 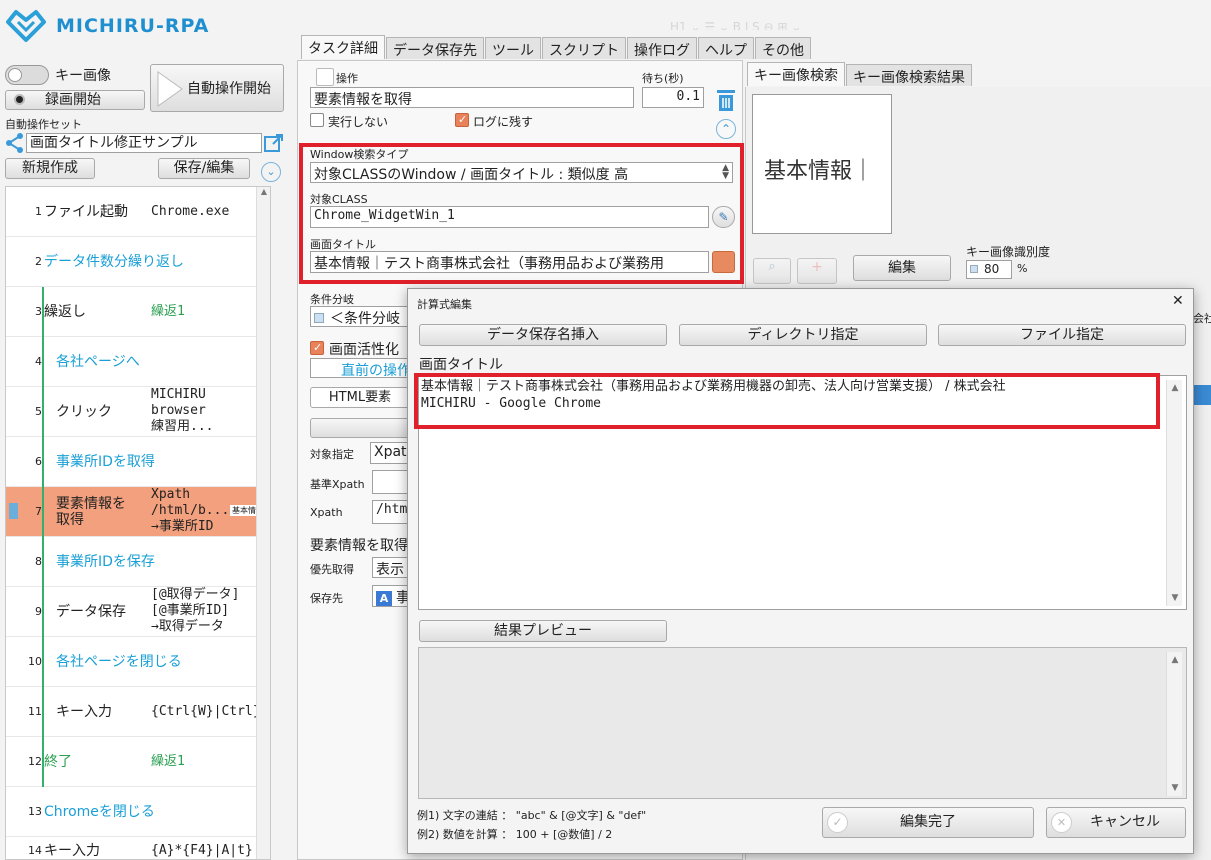 I want to click on collapse-icon: ⌄, so click(x=271, y=172).